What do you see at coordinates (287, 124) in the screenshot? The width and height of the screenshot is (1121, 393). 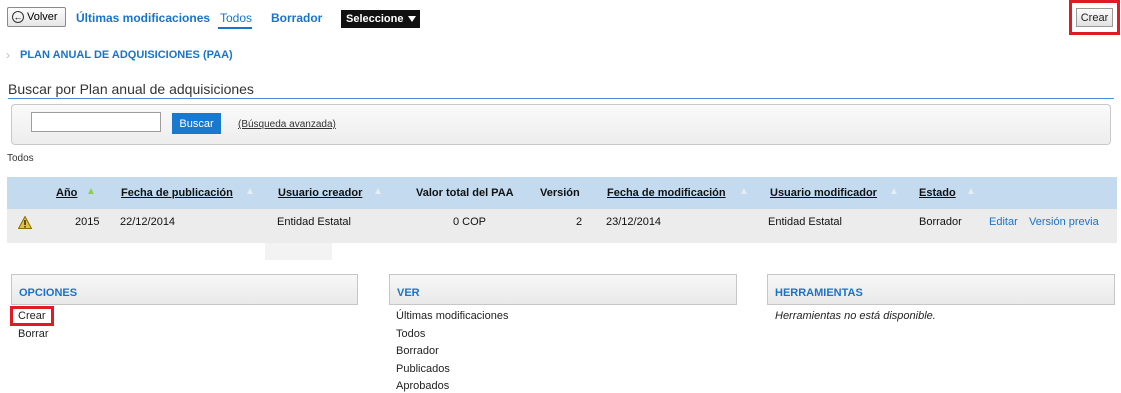 I see `advanced-search-link: (Búsqueda avanzada)` at bounding box center [287, 124].